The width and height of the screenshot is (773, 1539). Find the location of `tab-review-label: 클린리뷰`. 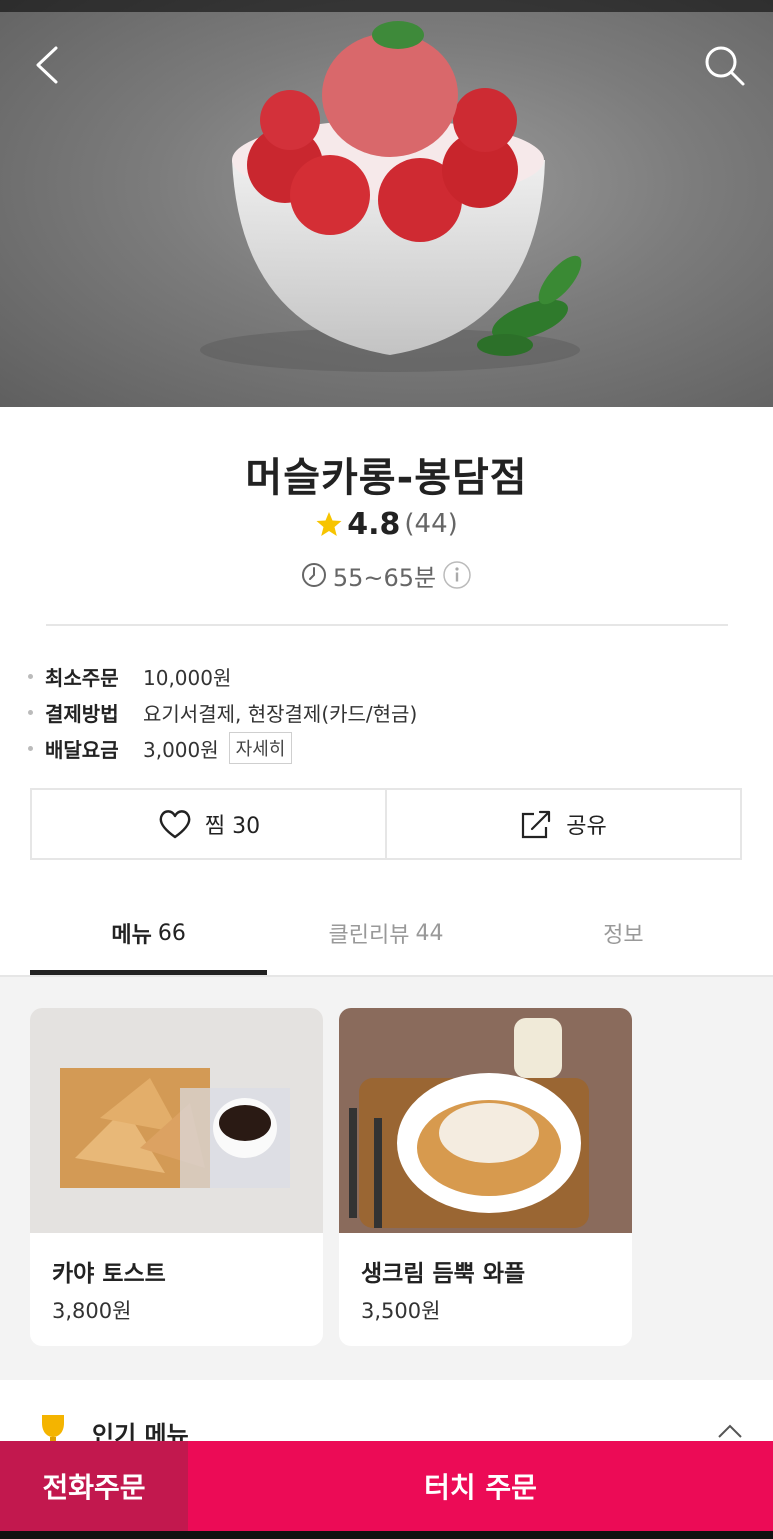

tab-review-label: 클린리뷰 is located at coordinates (369, 935).